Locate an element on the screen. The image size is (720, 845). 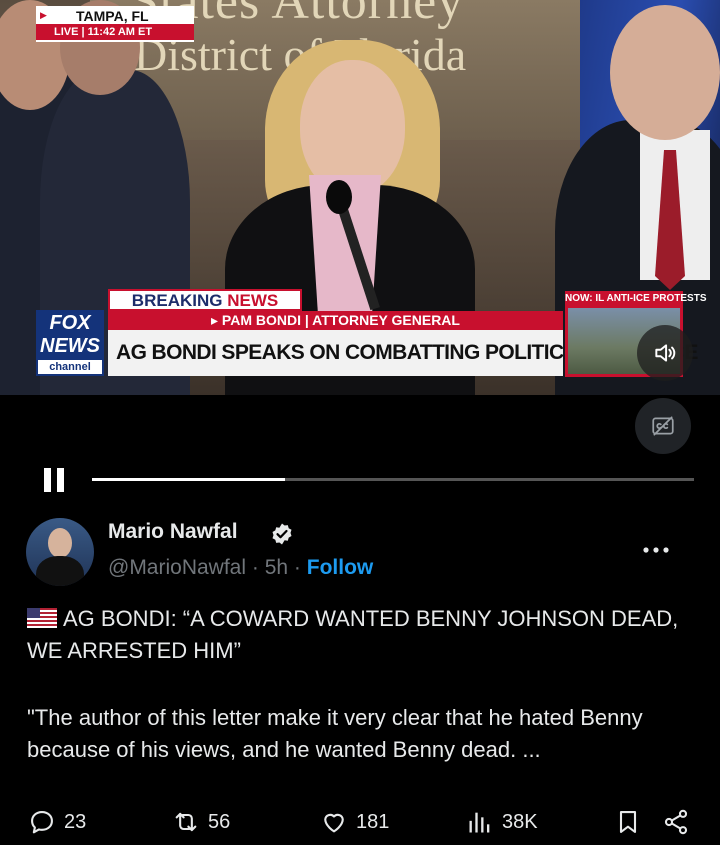
fox-logo-channel: channel is located at coordinates (70, 367).